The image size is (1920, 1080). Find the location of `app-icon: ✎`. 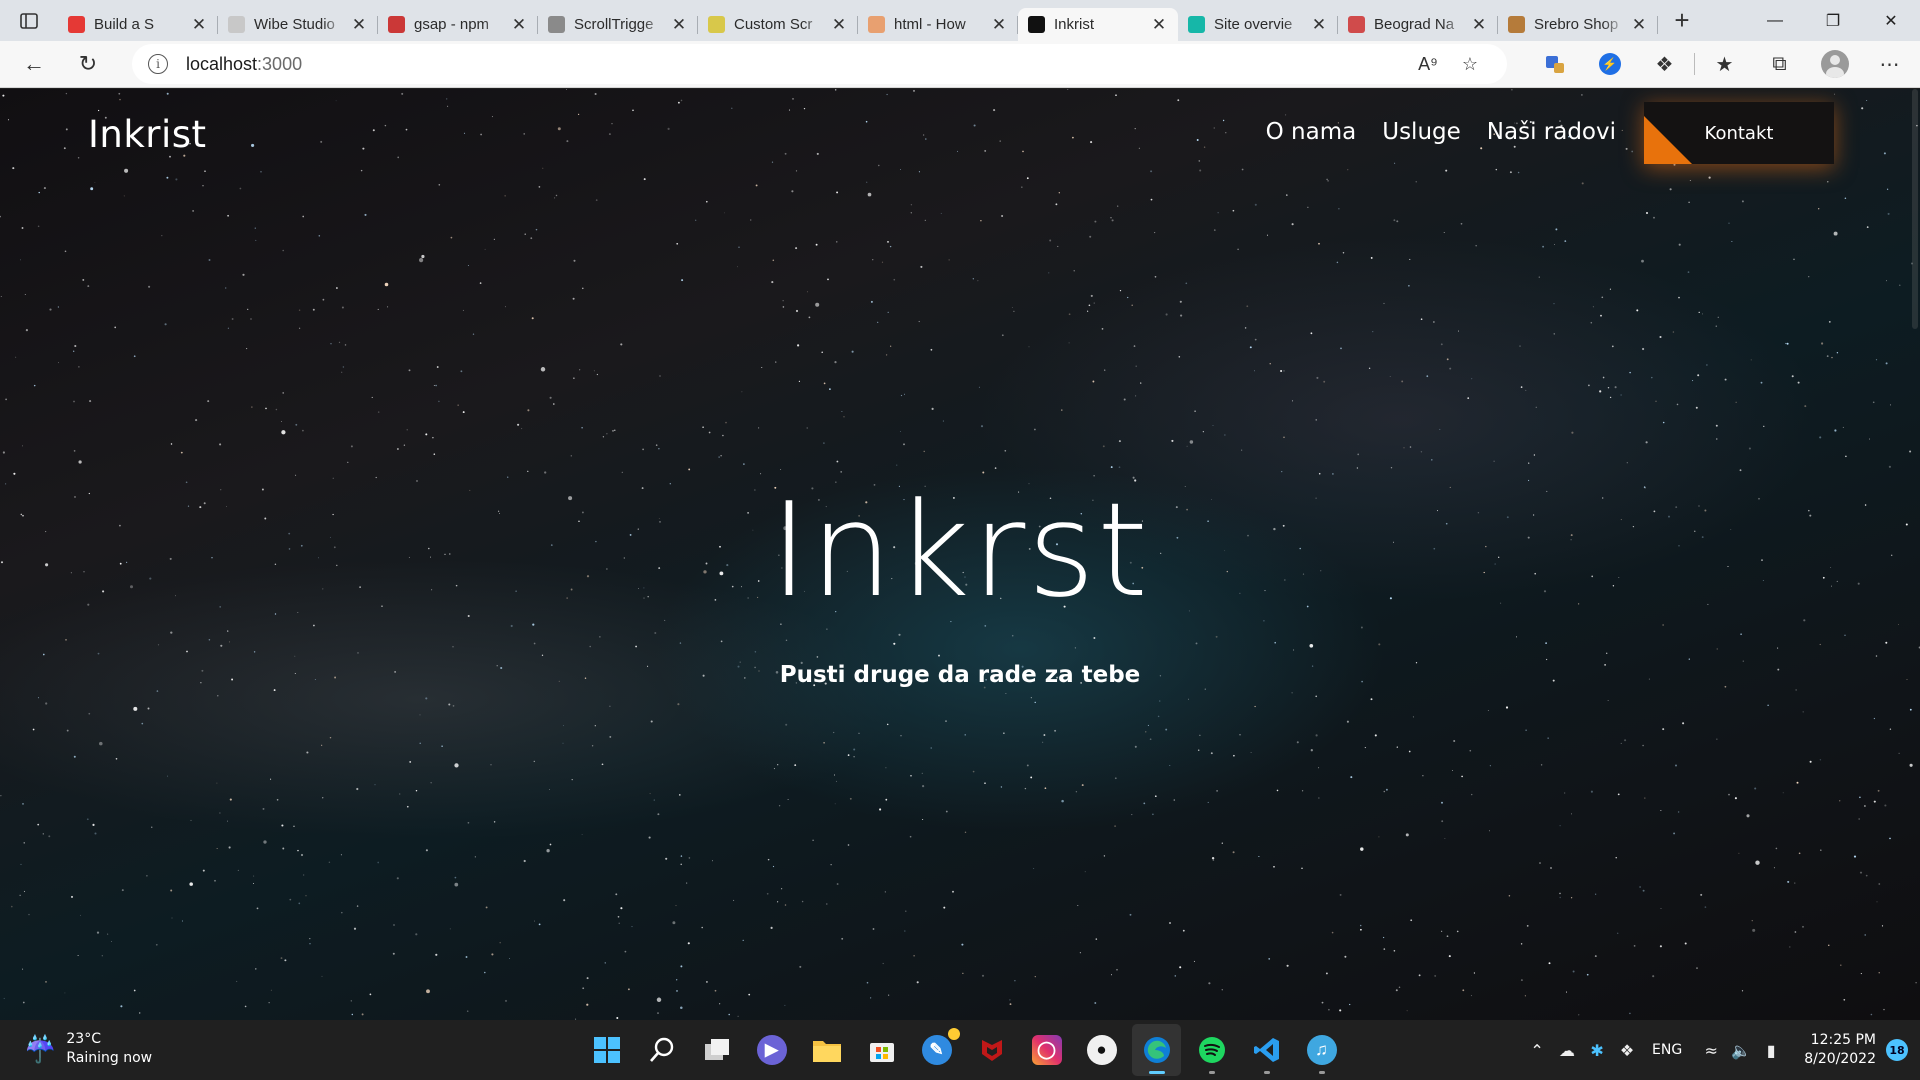

app-icon: ✎ is located at coordinates (936, 1050).